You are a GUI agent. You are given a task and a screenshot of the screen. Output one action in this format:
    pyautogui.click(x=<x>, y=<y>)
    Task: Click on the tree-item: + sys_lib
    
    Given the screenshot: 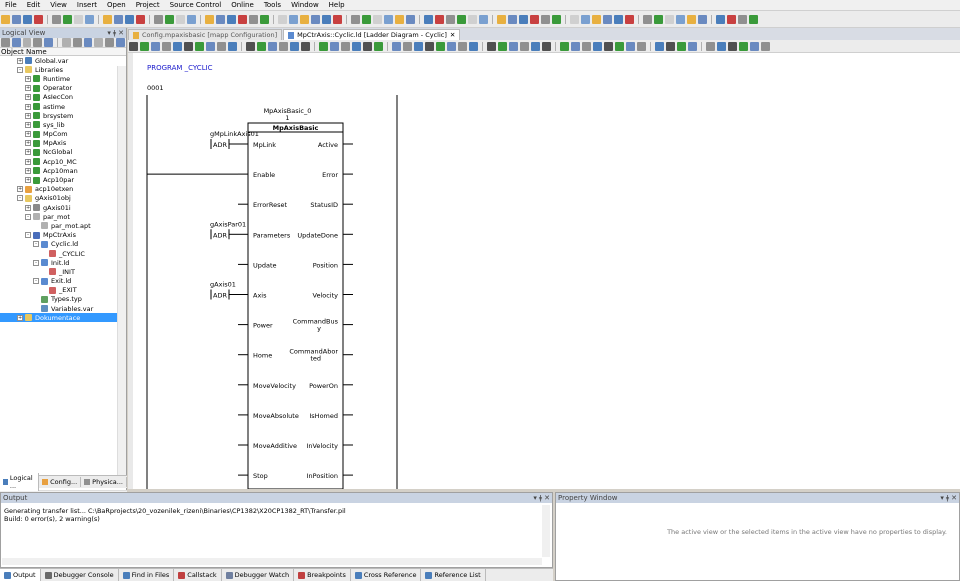 What is the action you would take?
    pyautogui.click(x=63, y=124)
    